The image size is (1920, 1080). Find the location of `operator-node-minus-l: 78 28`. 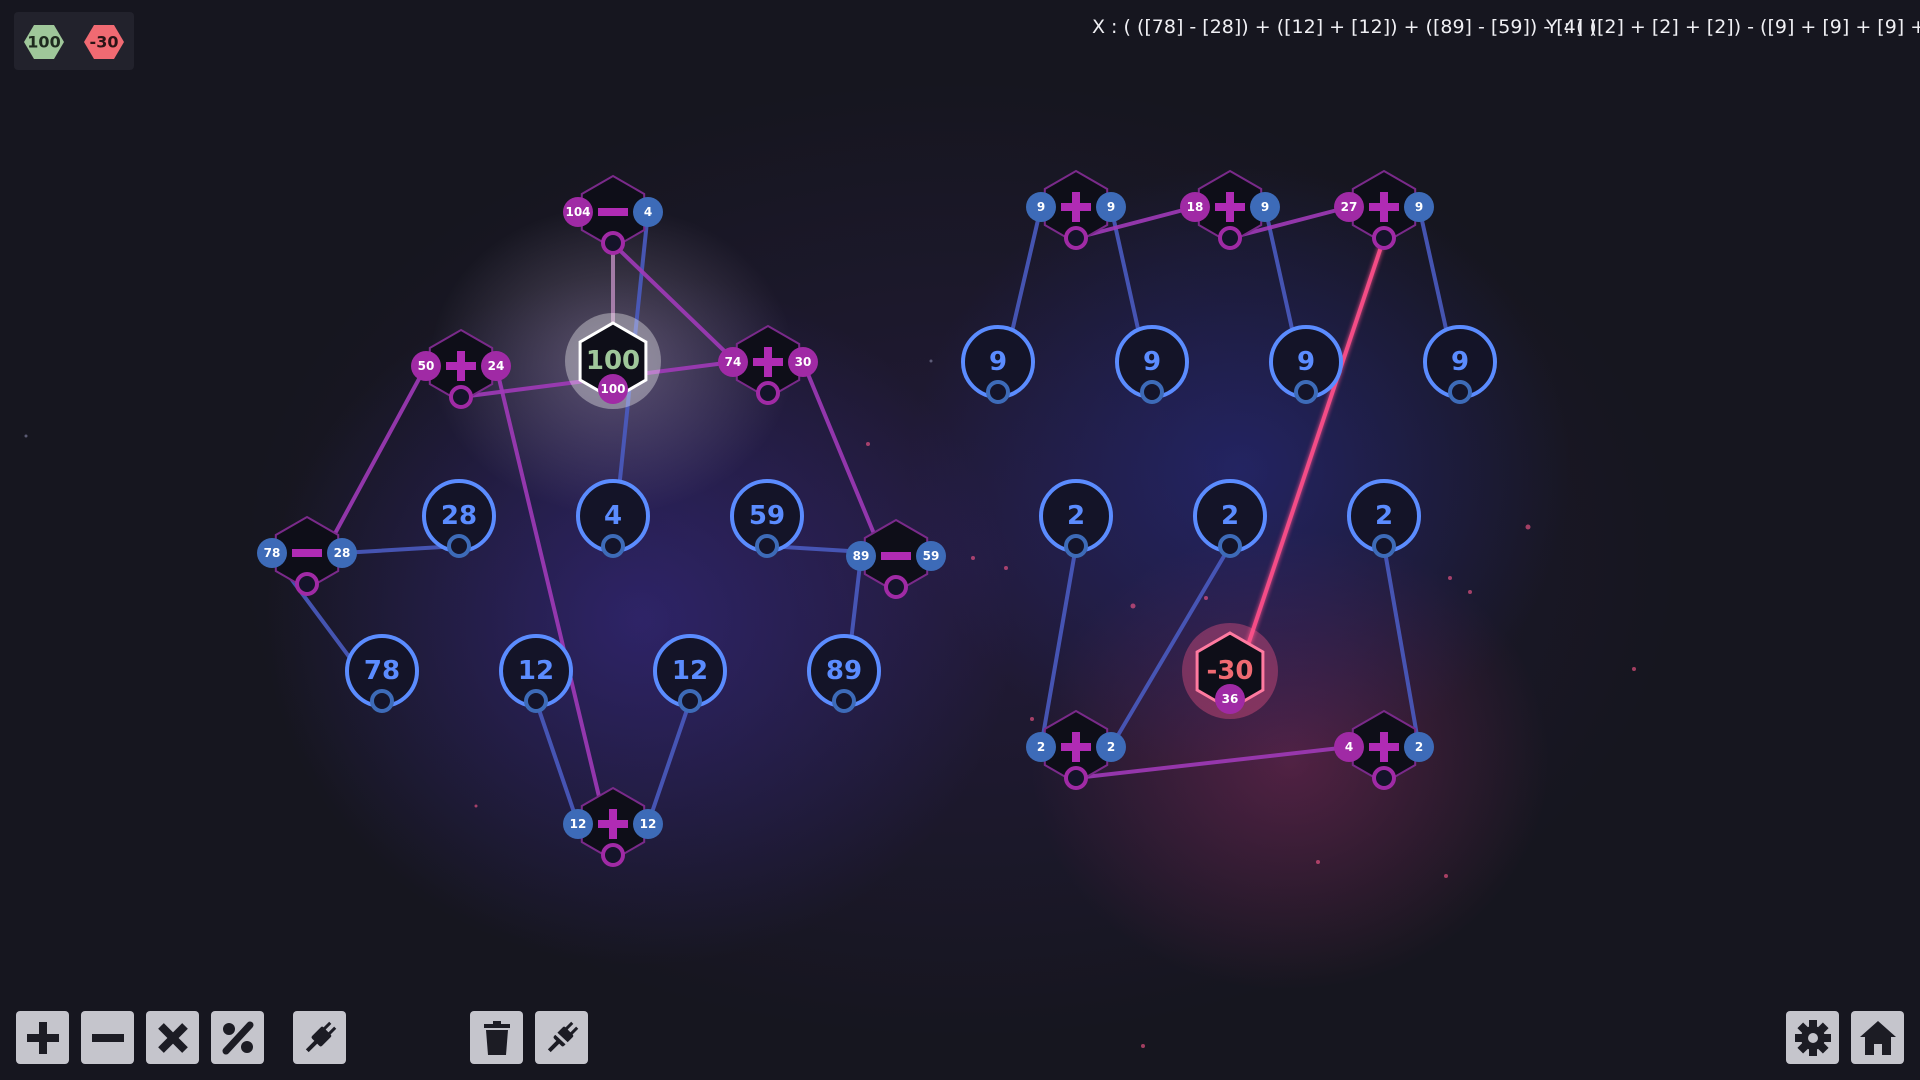

operator-node-minus-l: 78 28 is located at coordinates (307, 555).